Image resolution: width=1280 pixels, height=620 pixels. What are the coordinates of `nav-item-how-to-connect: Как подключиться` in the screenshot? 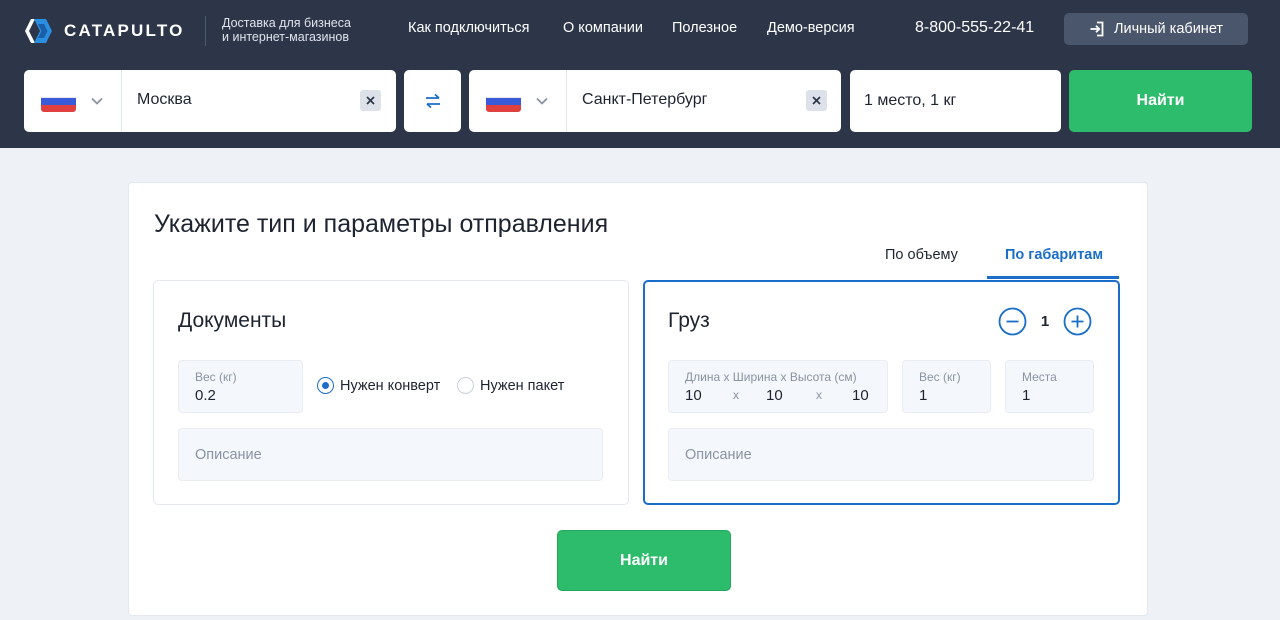 It's located at (468, 28).